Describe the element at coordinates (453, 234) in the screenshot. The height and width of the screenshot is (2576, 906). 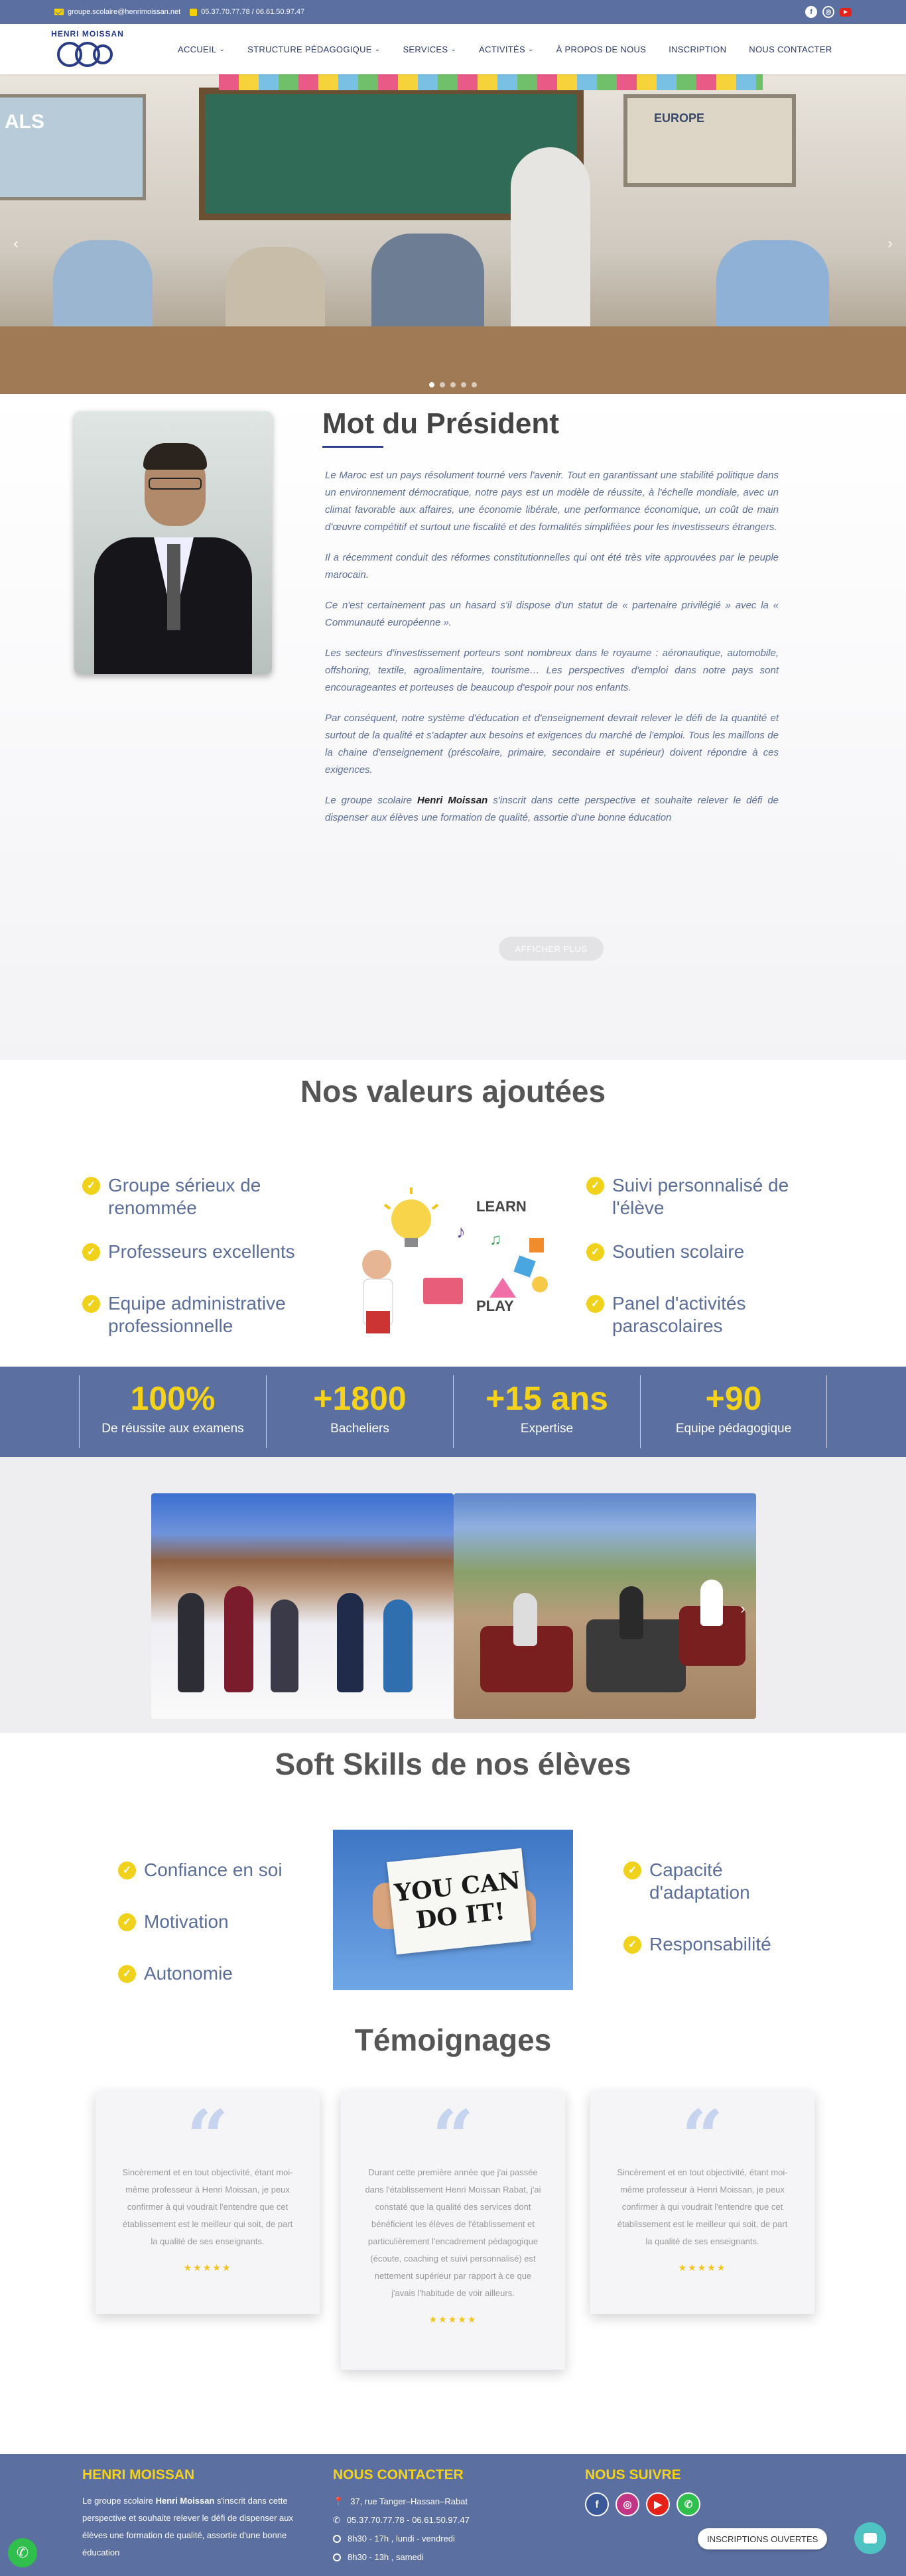
I see `hero-slider: ALS EUROPE ‹ ›` at that location.